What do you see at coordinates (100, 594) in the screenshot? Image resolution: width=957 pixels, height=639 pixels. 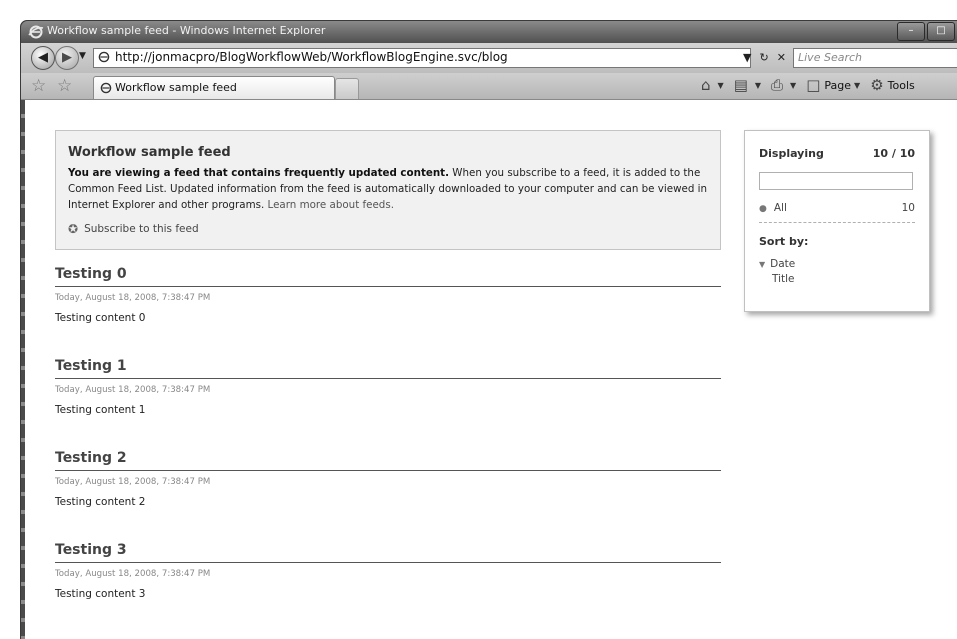 I see `entry-body: Testing content 3` at bounding box center [100, 594].